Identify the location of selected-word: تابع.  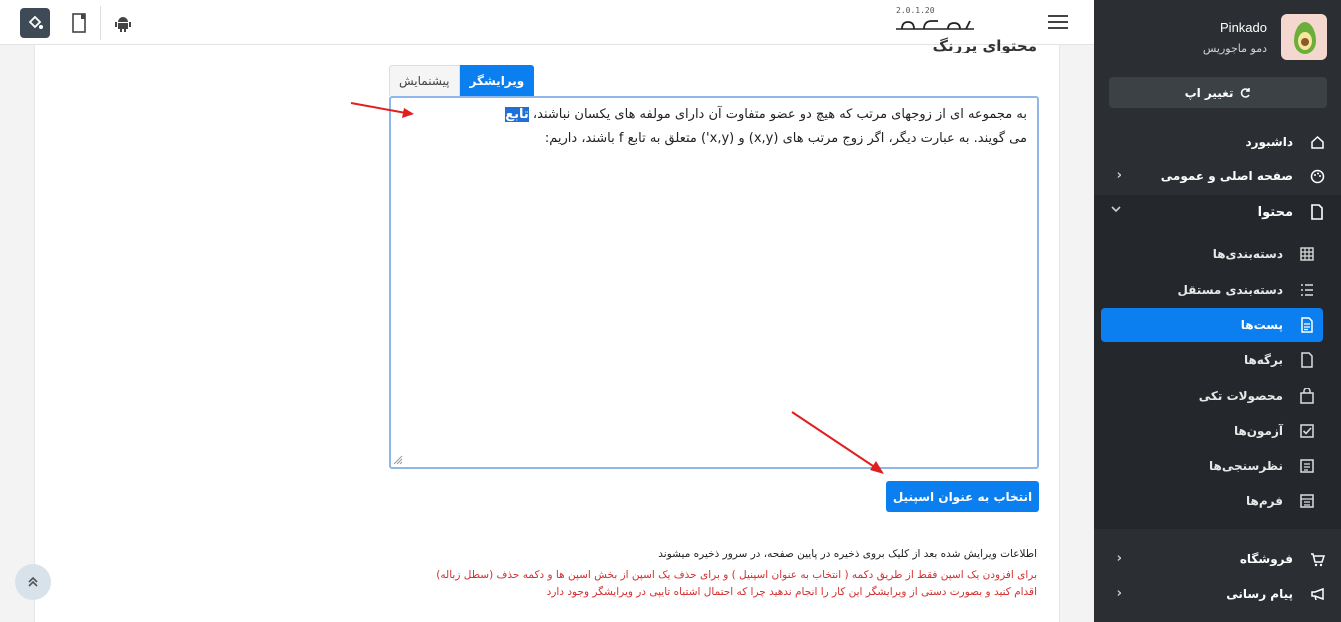
(517, 114).